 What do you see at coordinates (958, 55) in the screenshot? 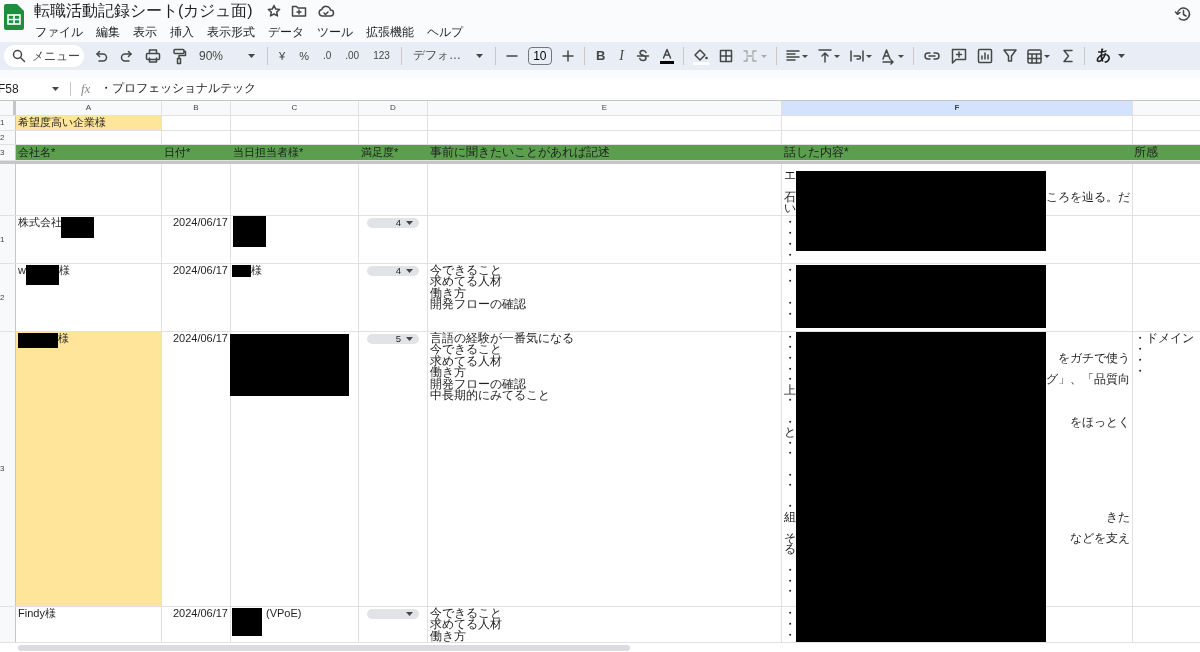
I see `comment-icon` at bounding box center [958, 55].